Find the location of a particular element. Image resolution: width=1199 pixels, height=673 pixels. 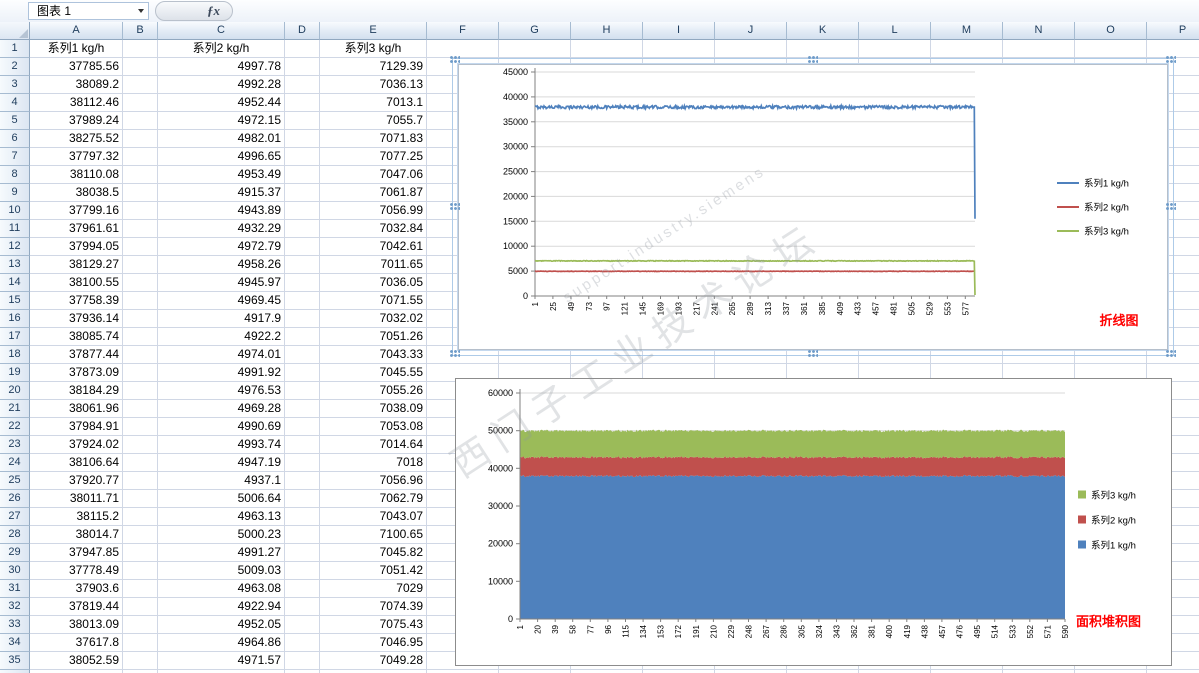

cell-E24: 7018 is located at coordinates (373, 463).